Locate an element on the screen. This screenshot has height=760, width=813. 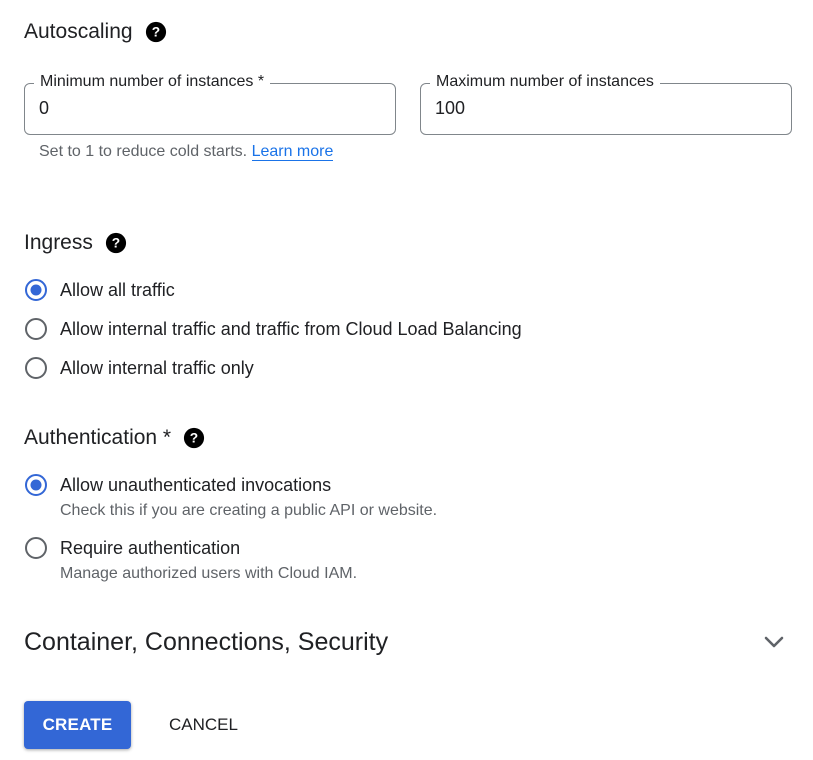
autoscaling-title-row: Autoscaling ? is located at coordinates (95, 32).